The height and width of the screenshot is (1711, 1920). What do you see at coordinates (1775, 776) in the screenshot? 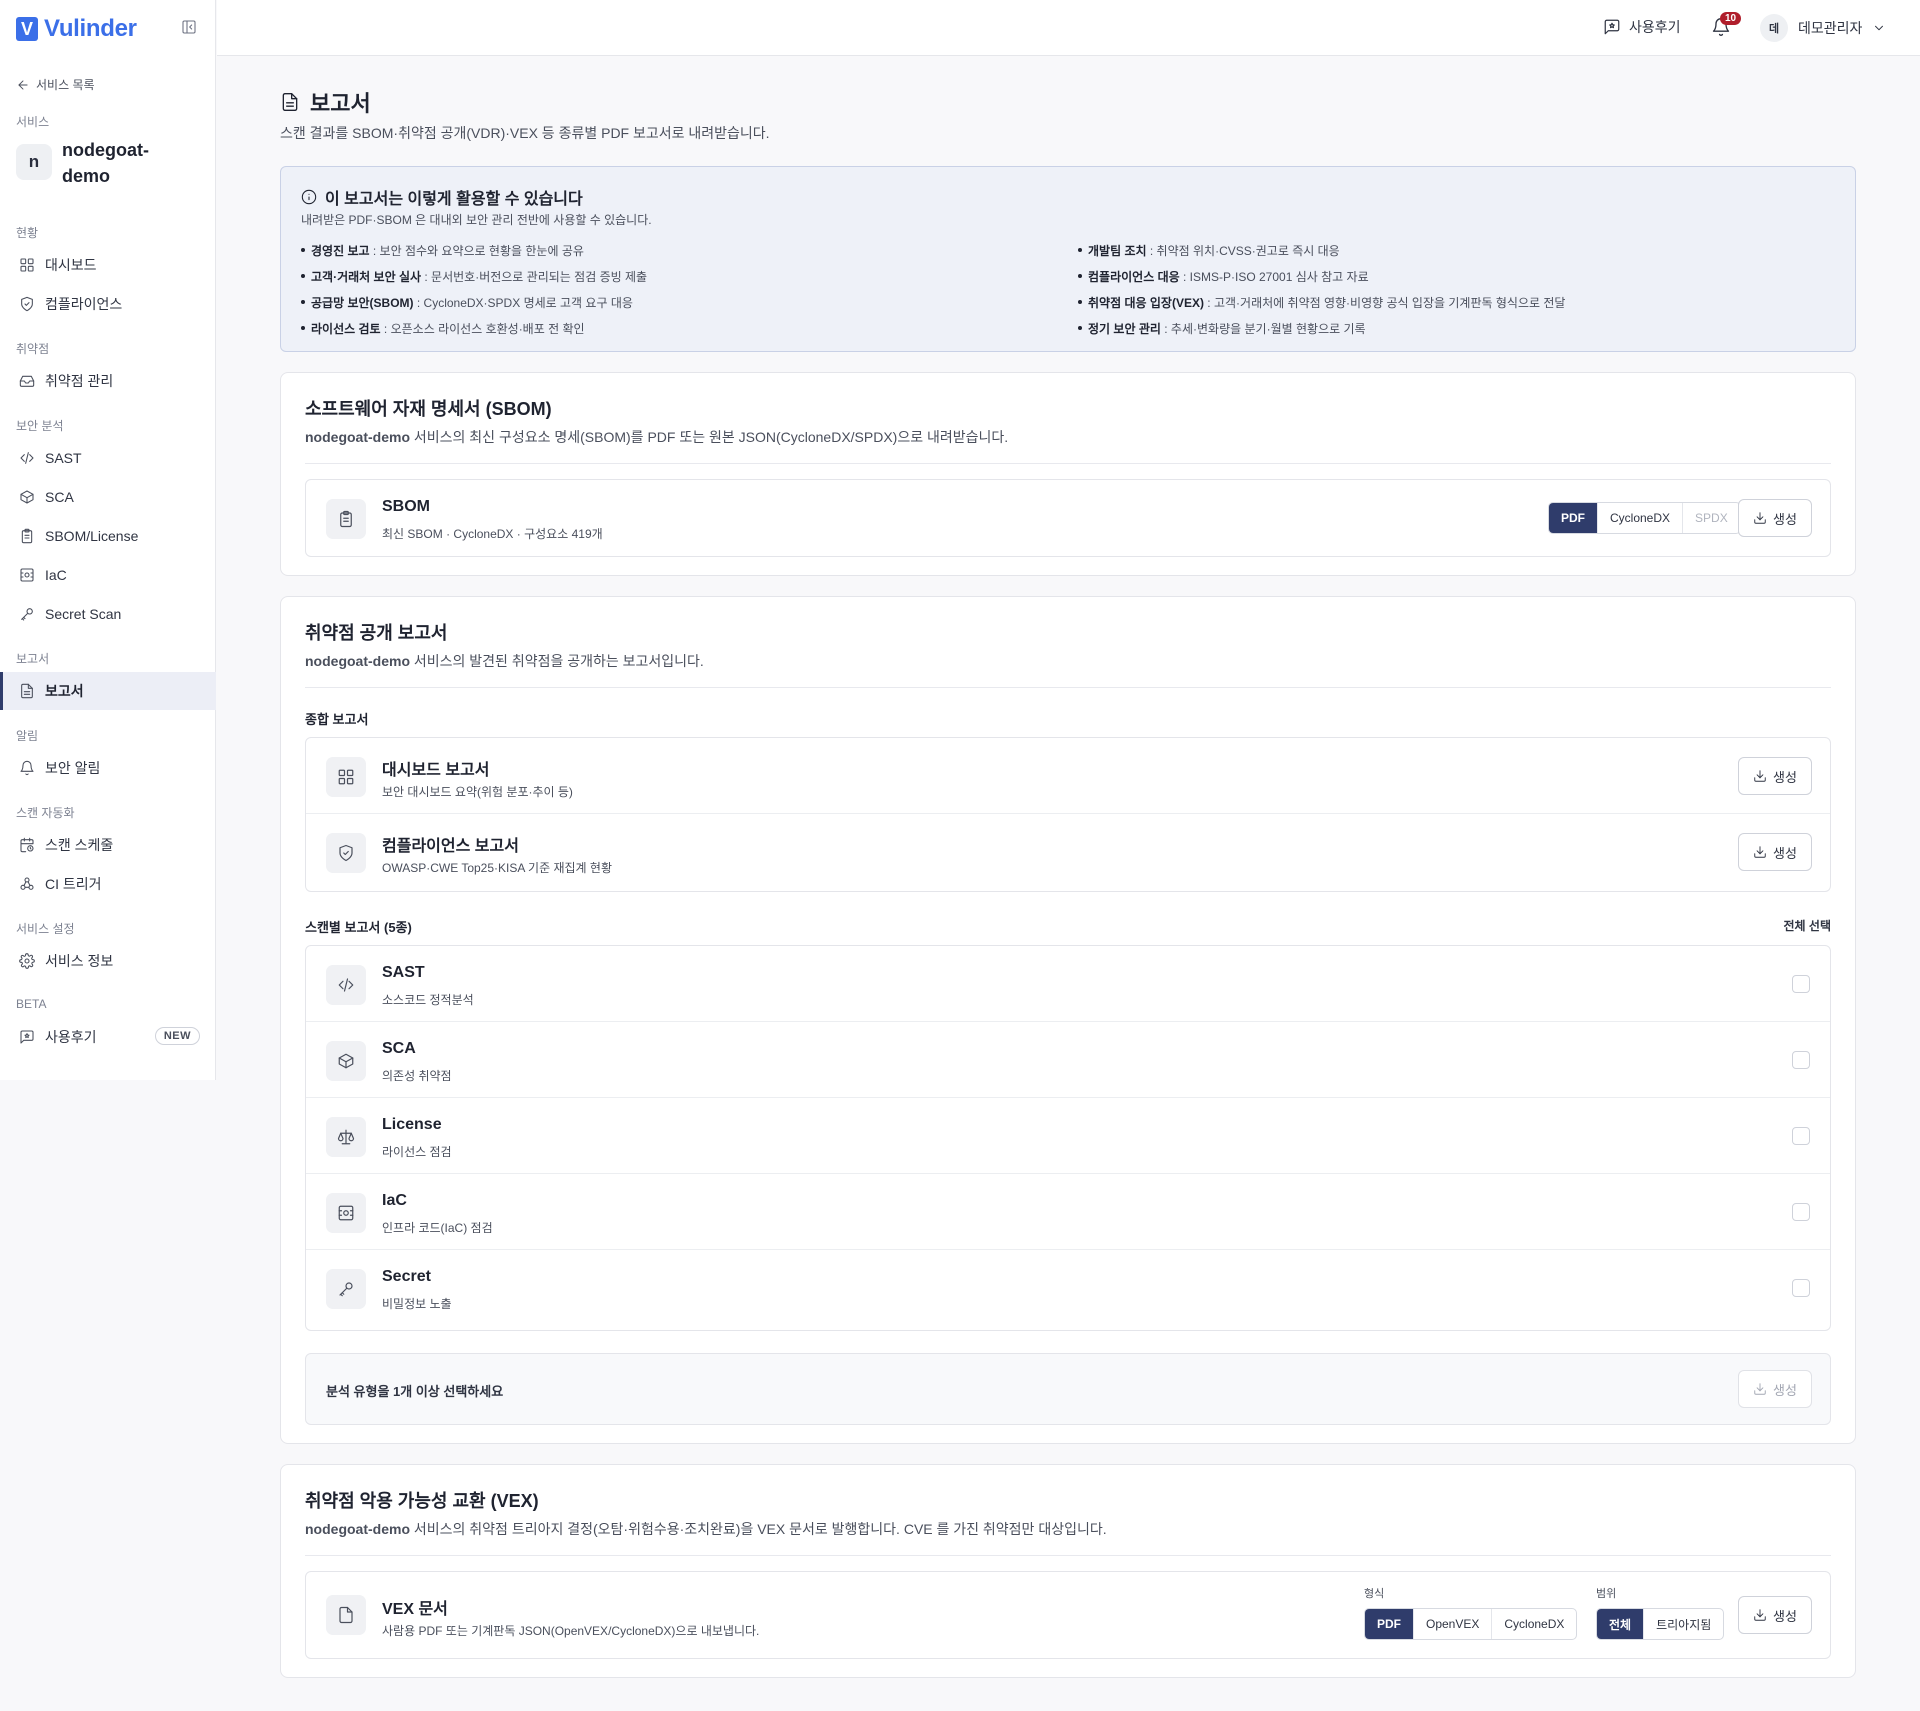
I see `dashboard-report-generate-button: 생성` at bounding box center [1775, 776].